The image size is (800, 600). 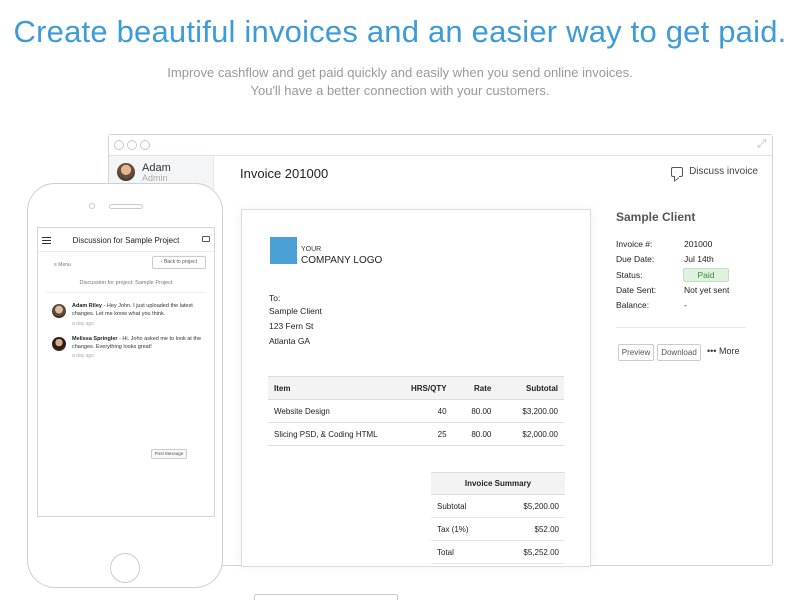 What do you see at coordinates (761, 144) in the screenshot?
I see `expand-icon: ⤢` at bounding box center [761, 144].